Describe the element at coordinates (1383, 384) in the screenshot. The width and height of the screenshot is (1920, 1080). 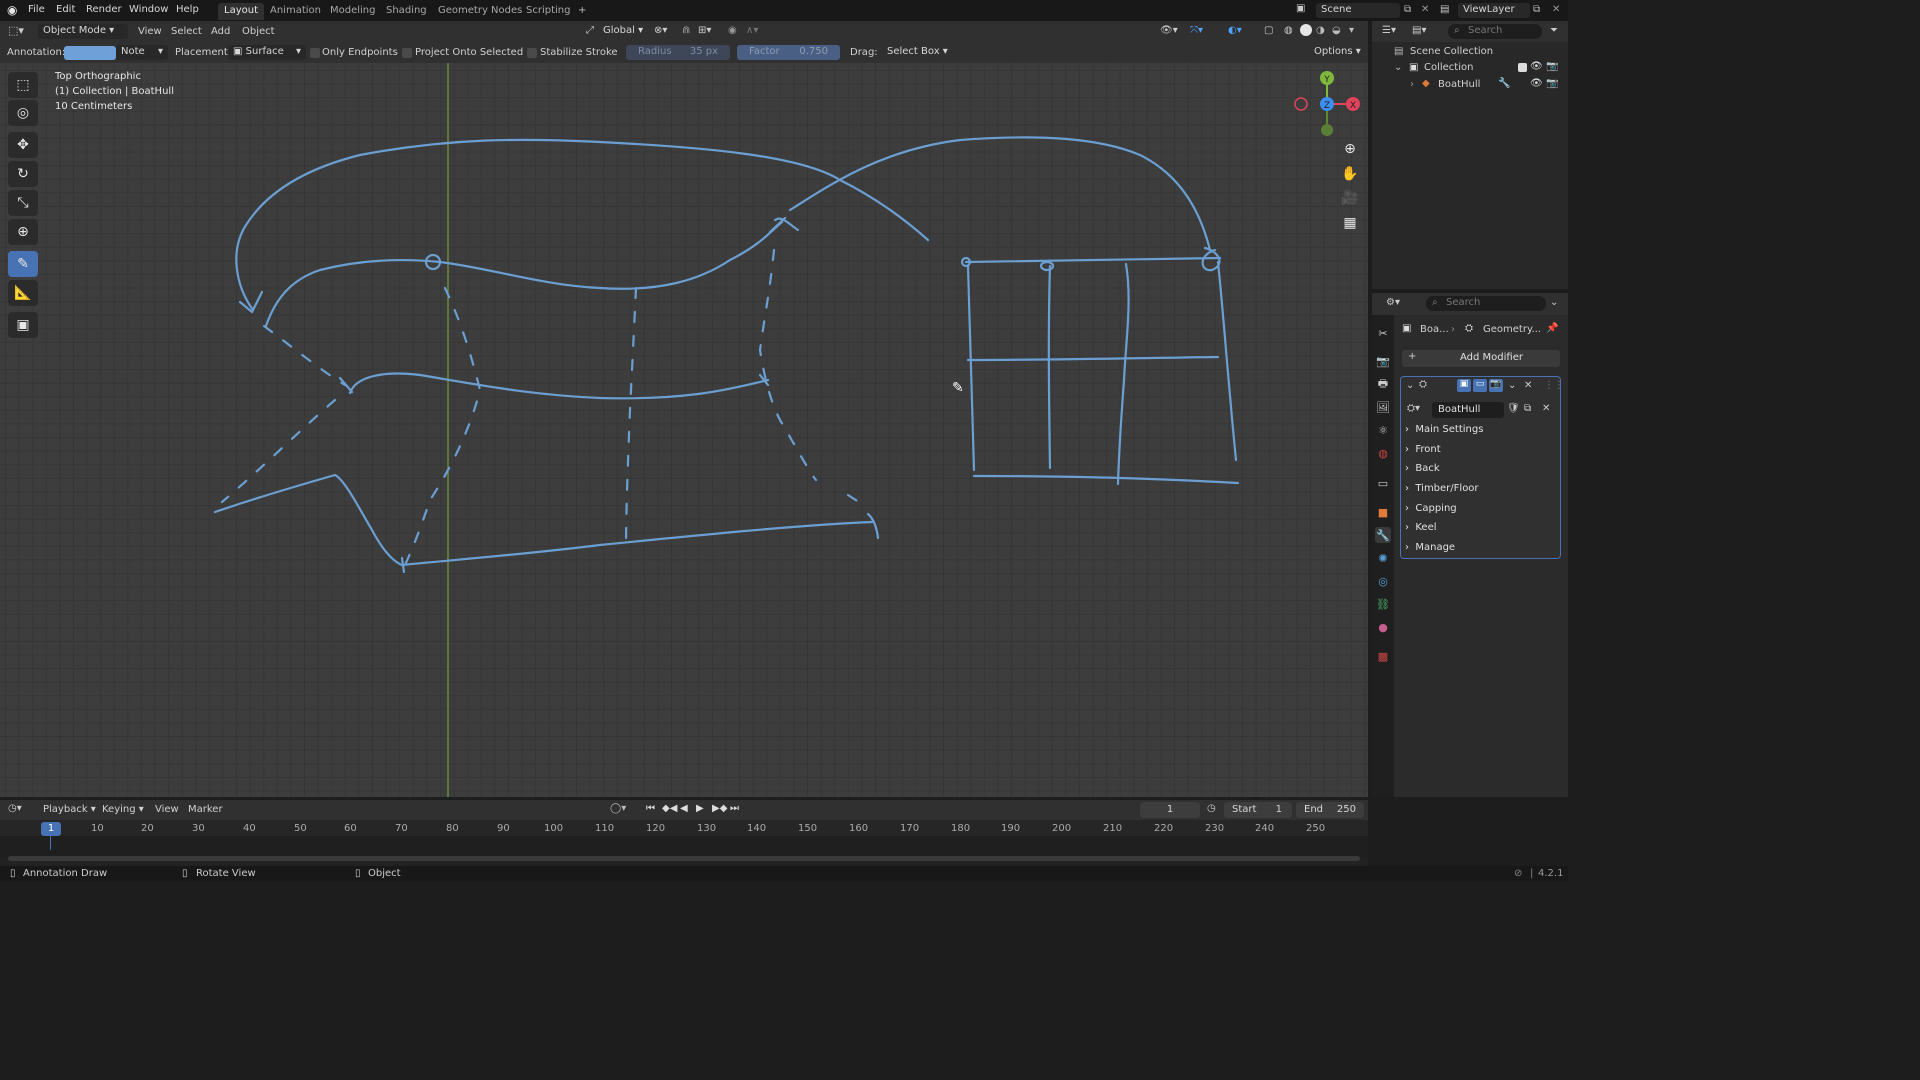
I see `output-tab-icon: 🖶` at that location.